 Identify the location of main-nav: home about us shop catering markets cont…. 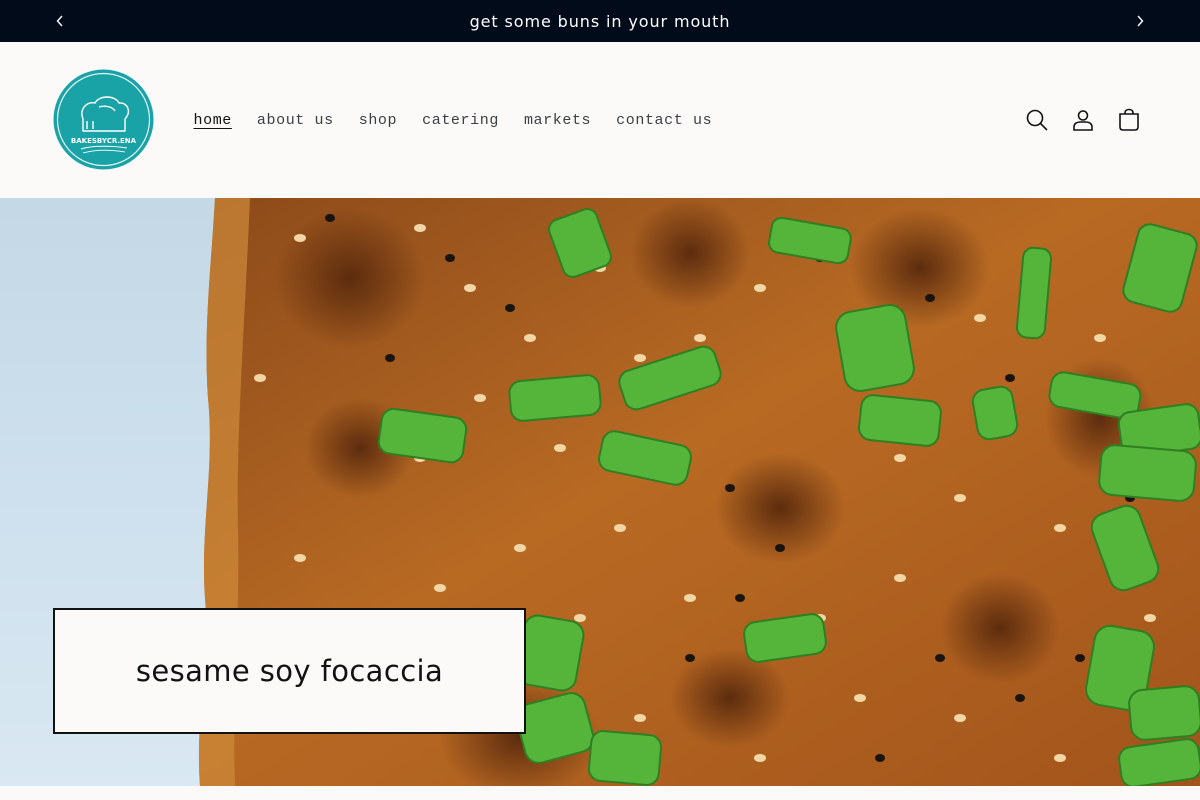
(453, 120).